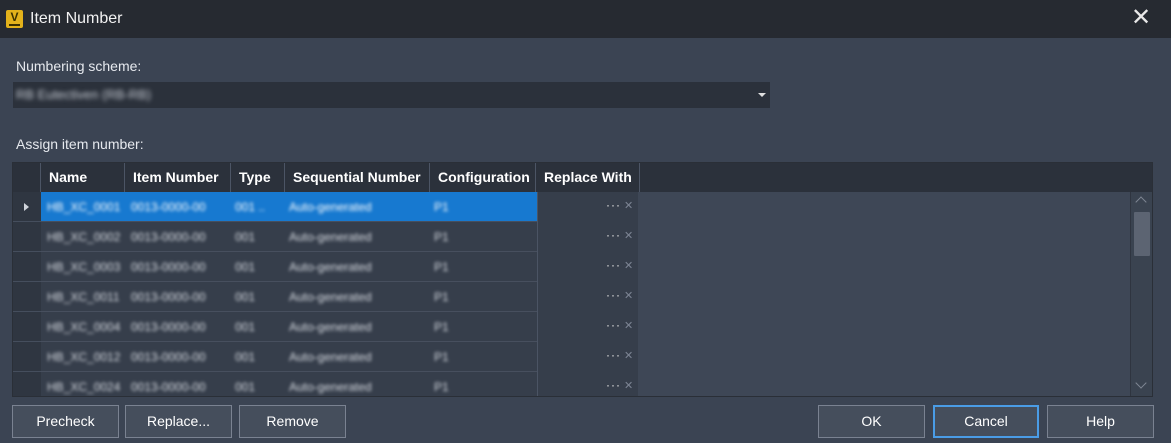 This screenshot has height=443, width=1171. Describe the element at coordinates (258, 177) in the screenshot. I see `column-header-type: Type` at that location.